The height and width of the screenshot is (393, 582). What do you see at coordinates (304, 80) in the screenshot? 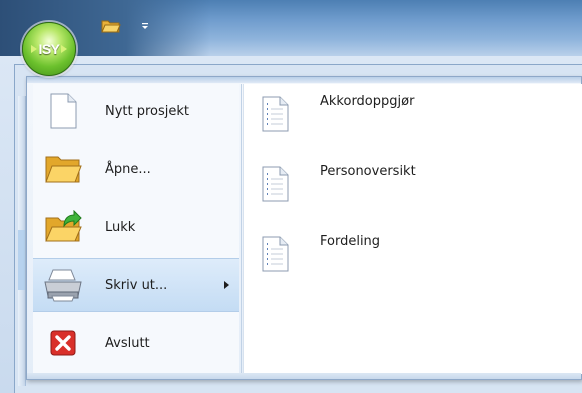
I see `menu-top-band` at bounding box center [304, 80].